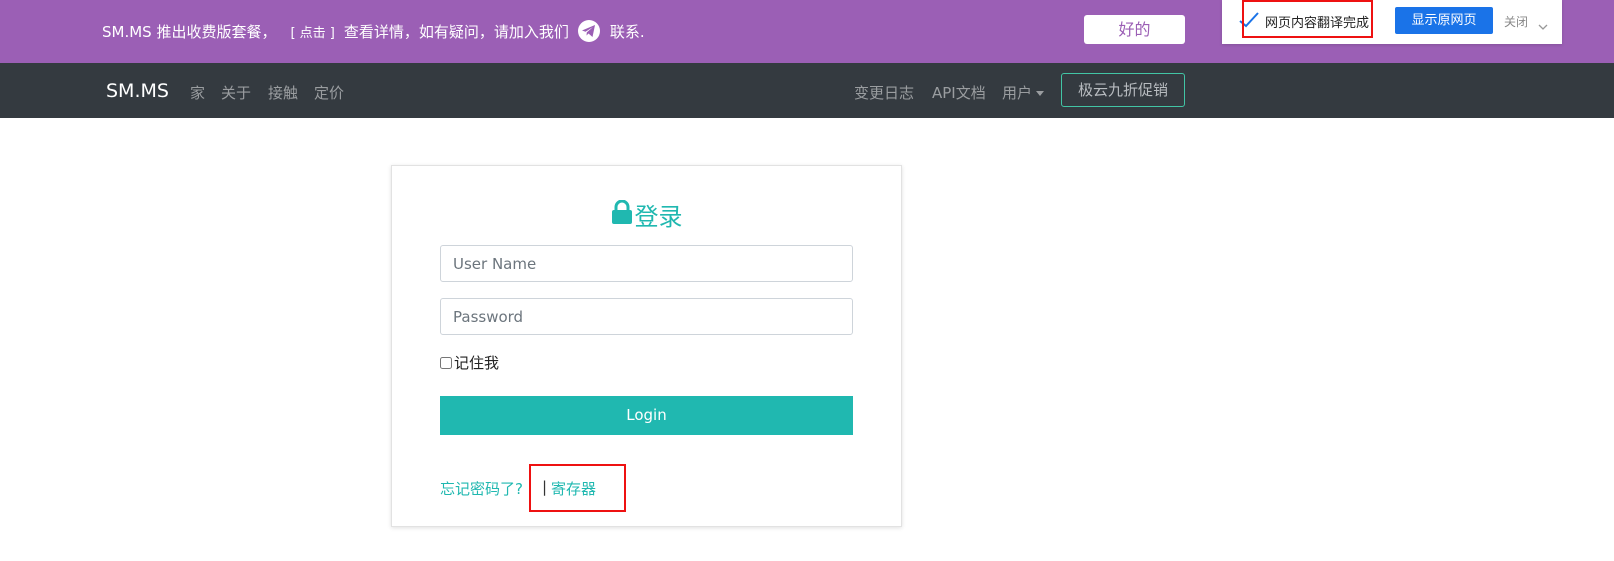  I want to click on user-menu-label: 用户, so click(1017, 93).